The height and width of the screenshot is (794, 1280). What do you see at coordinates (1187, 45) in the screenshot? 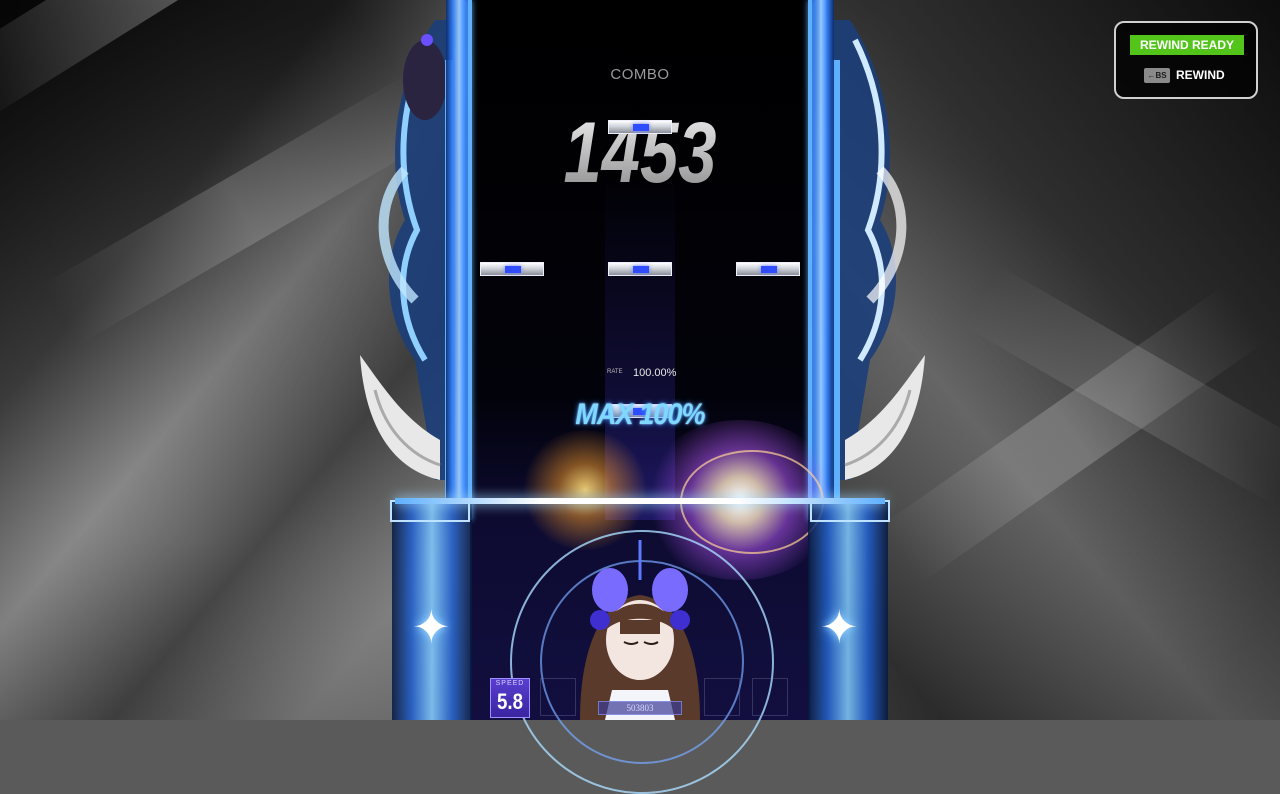
I see `rewind-ready-badge: REWIND READY` at bounding box center [1187, 45].